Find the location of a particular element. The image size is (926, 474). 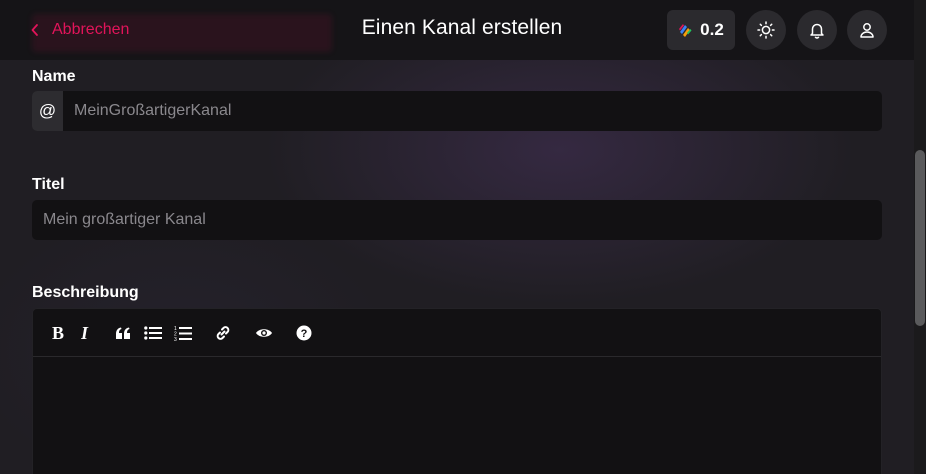

sun-icon is located at coordinates (766, 30).